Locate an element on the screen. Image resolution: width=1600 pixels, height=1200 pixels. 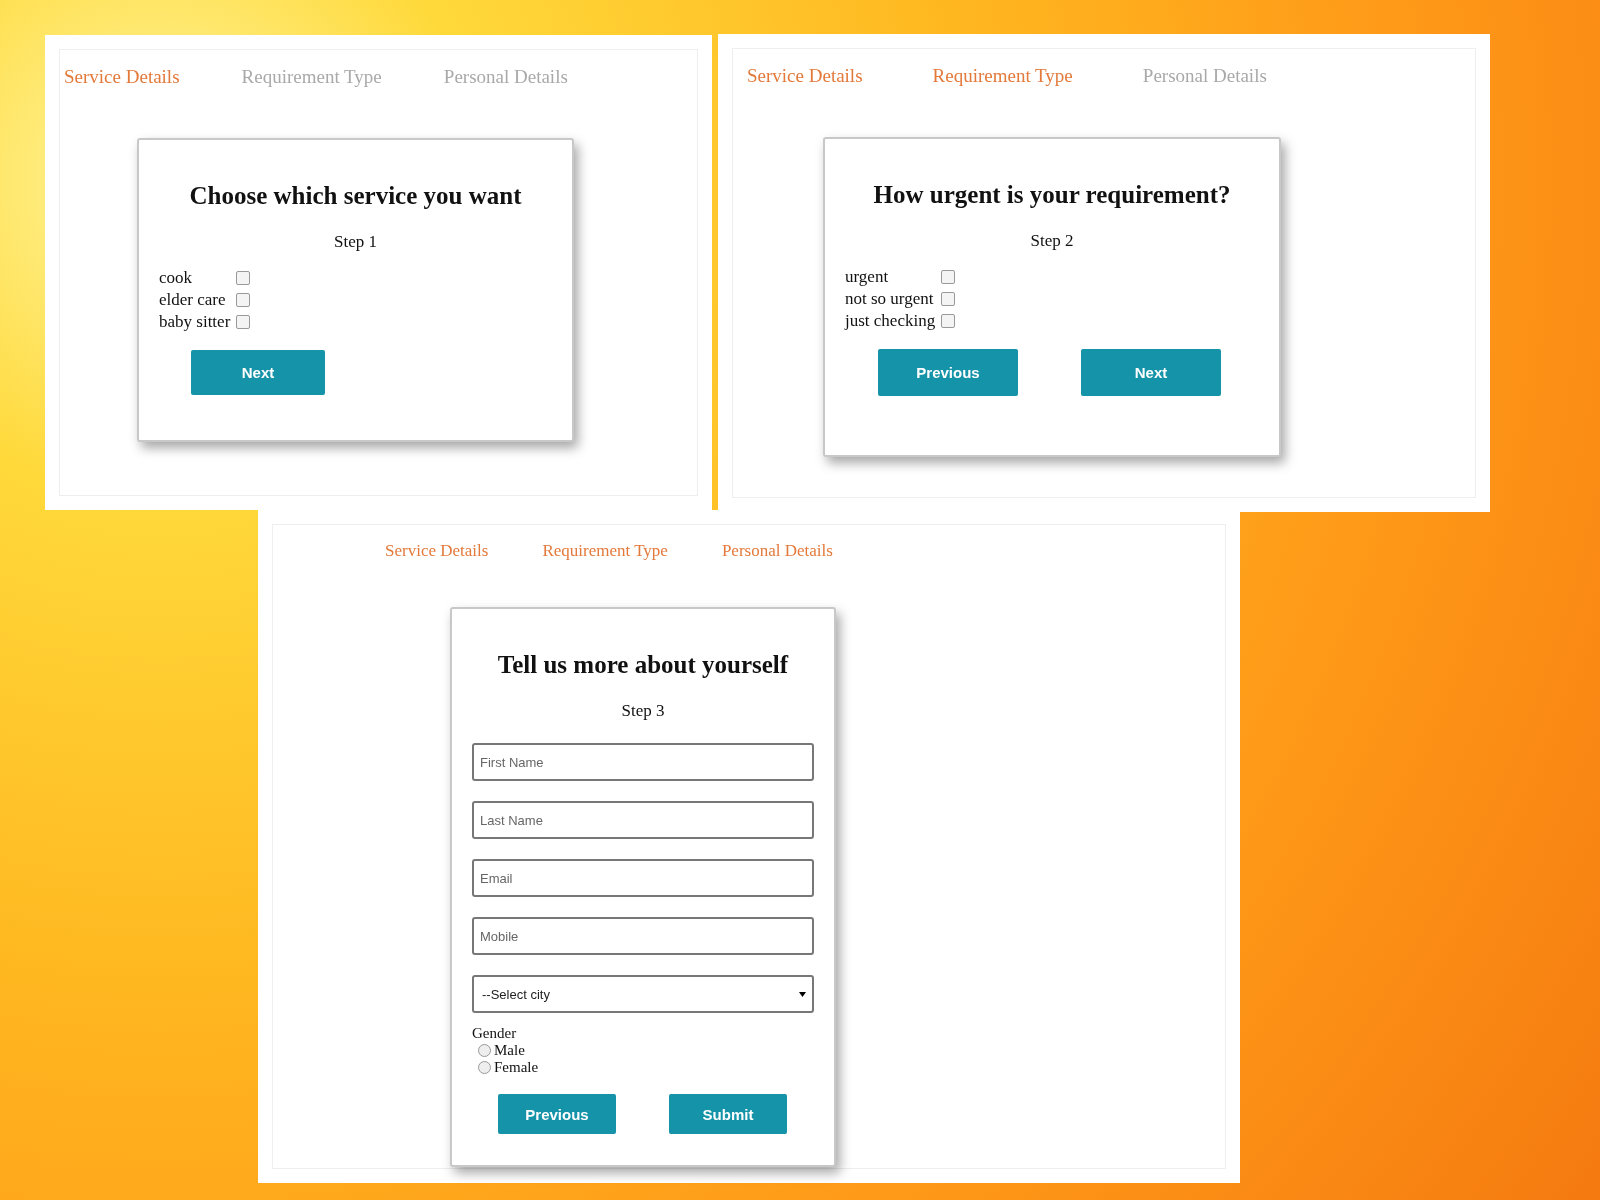
step-label: Step 3 is located at coordinates (643, 711).